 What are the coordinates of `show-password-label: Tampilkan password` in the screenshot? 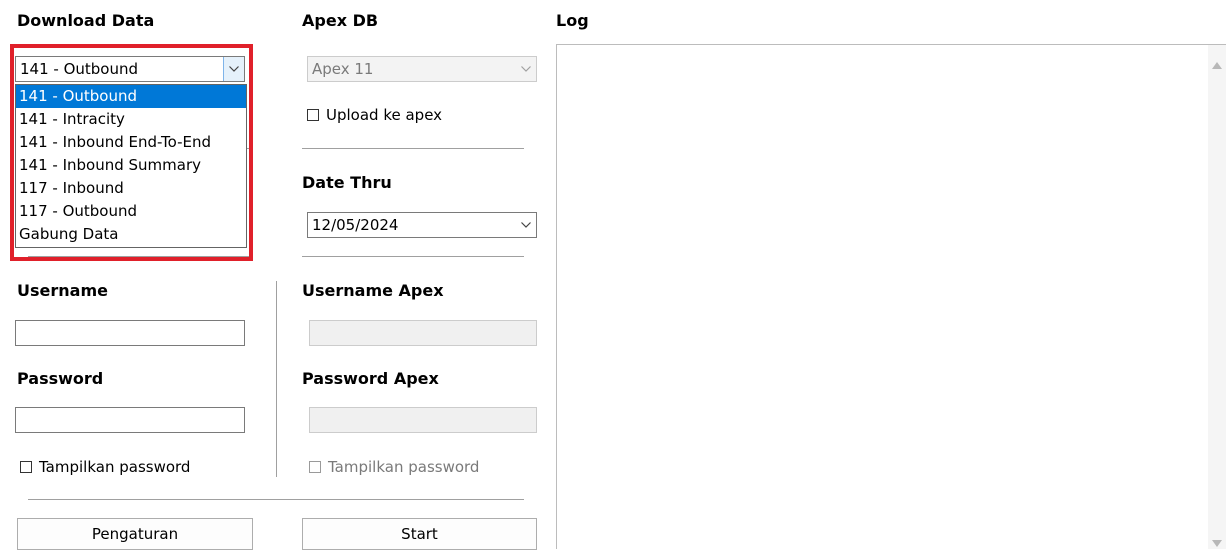 It's located at (115, 467).